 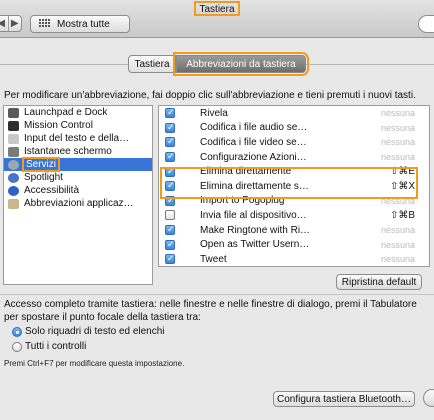 What do you see at coordinates (294, 215) in the screenshot?
I see `list-item: Invia file al dispositivo… ⇧⌘B` at bounding box center [294, 215].